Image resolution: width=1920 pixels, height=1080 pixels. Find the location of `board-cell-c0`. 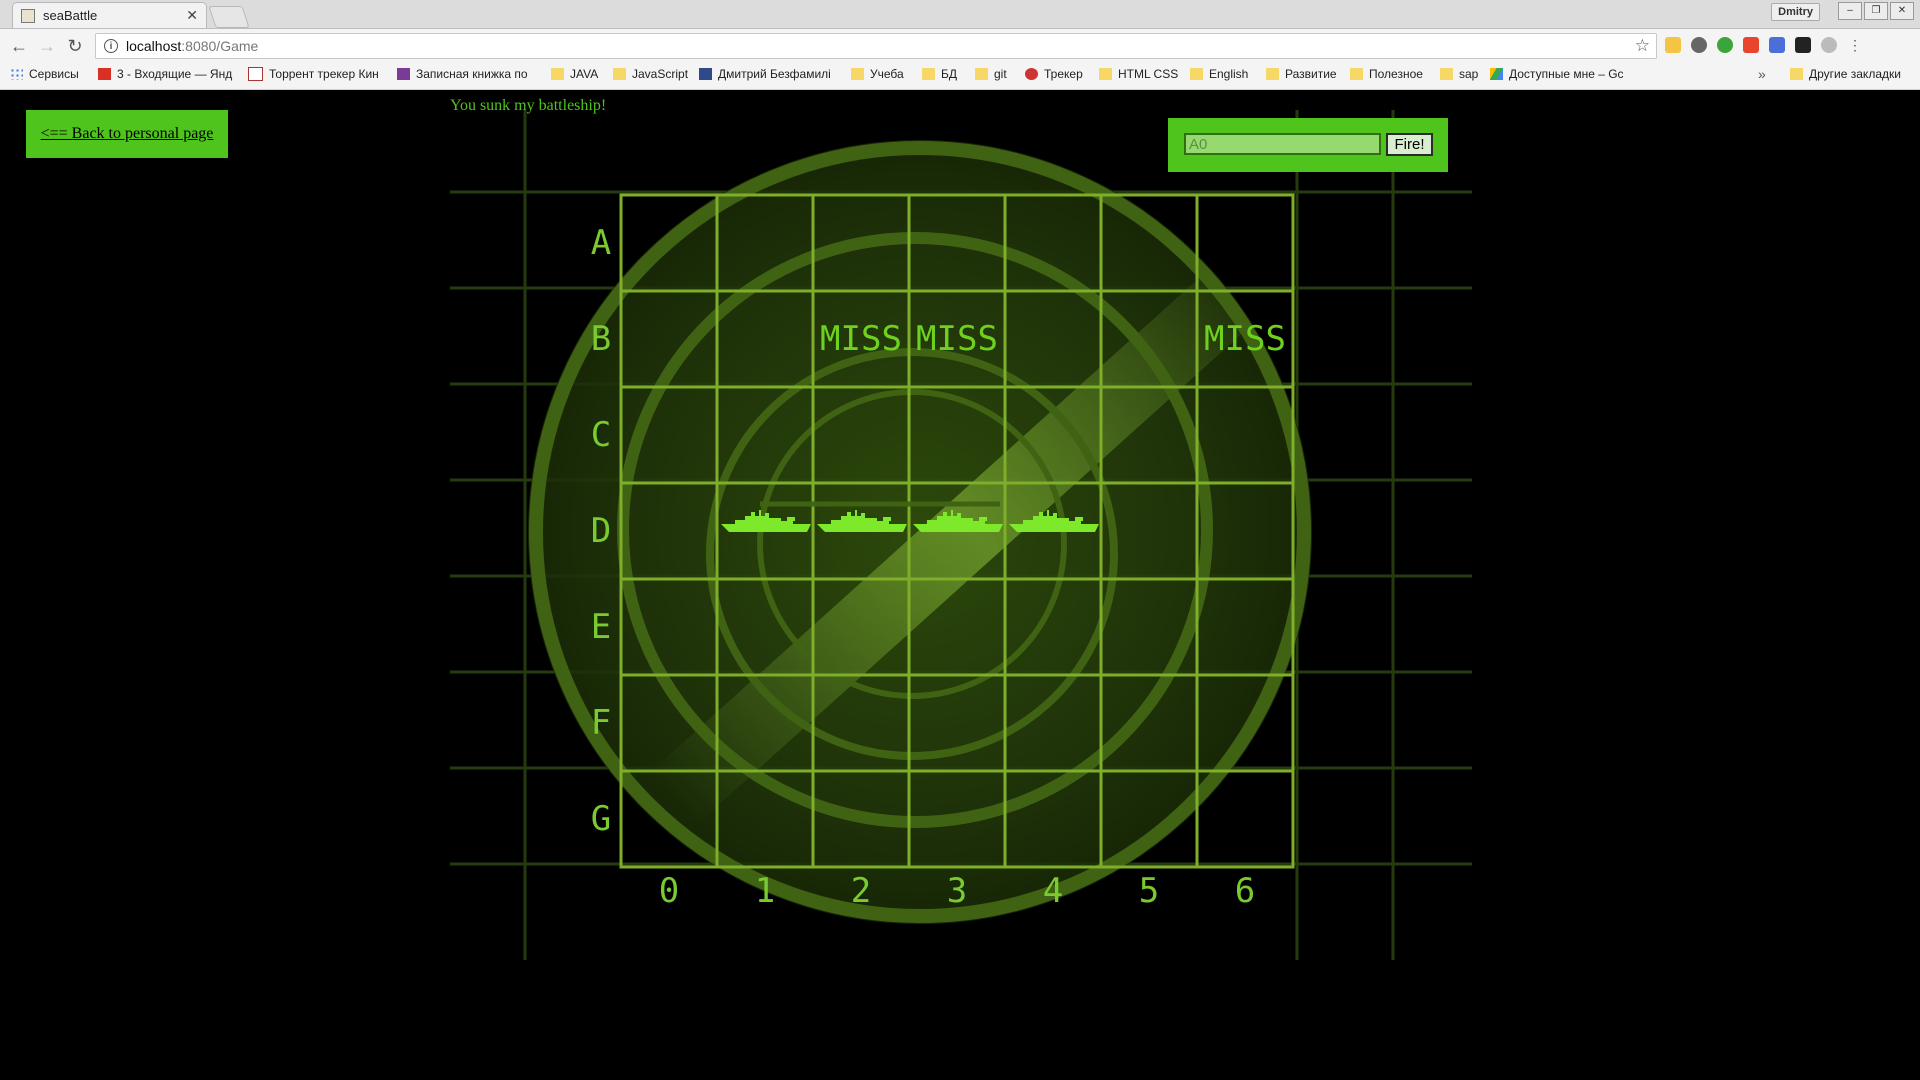

board-cell-c0 is located at coordinates (669, 435).